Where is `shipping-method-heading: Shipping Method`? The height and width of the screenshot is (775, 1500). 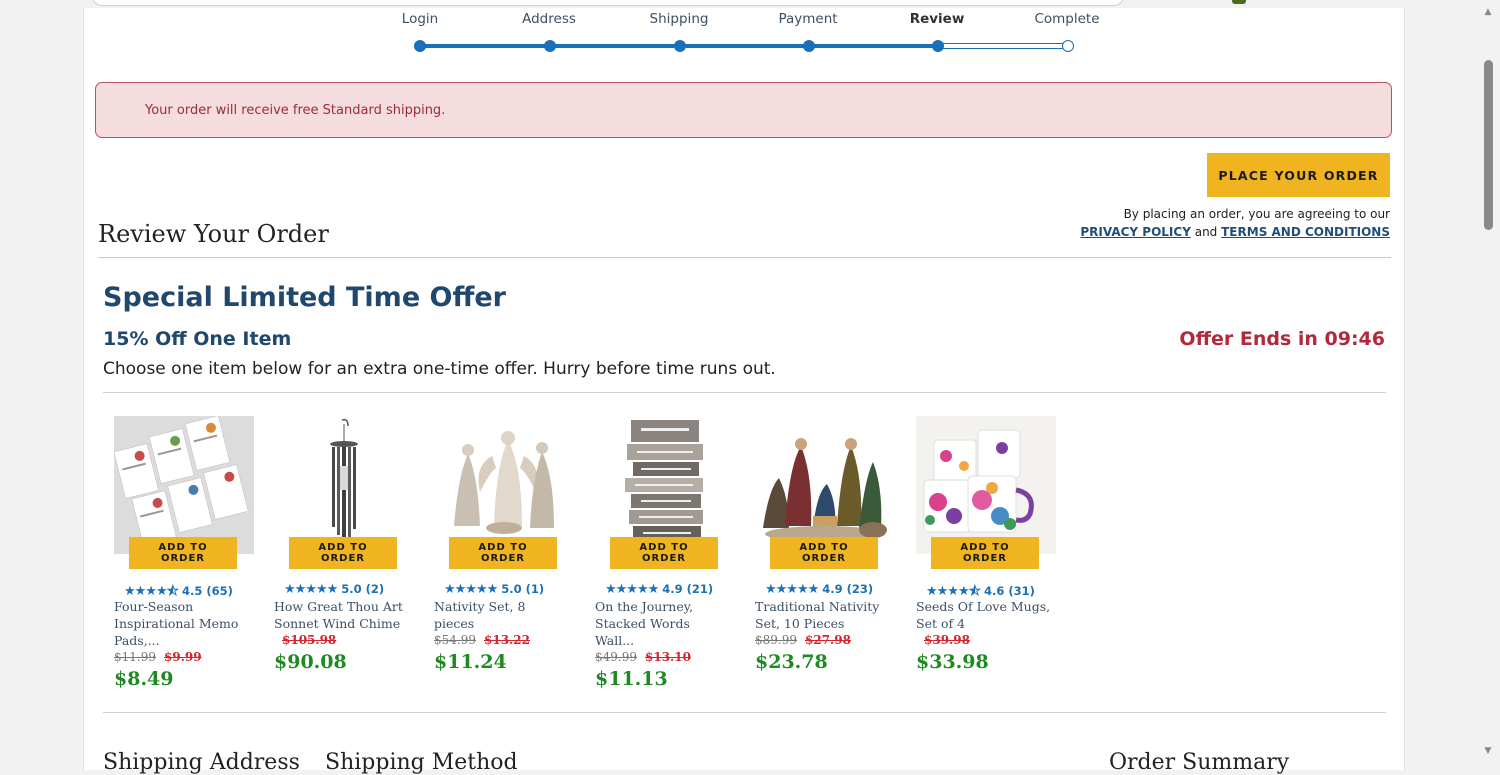
shipping-method-heading: Shipping Method is located at coordinates (421, 762).